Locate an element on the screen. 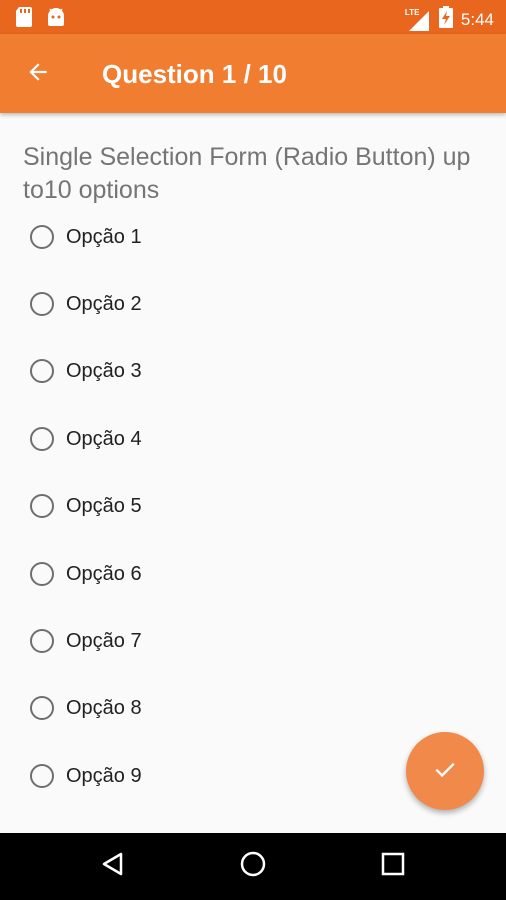 The height and width of the screenshot is (900, 506). radio-option-9: Opção 9 is located at coordinates (86, 776).